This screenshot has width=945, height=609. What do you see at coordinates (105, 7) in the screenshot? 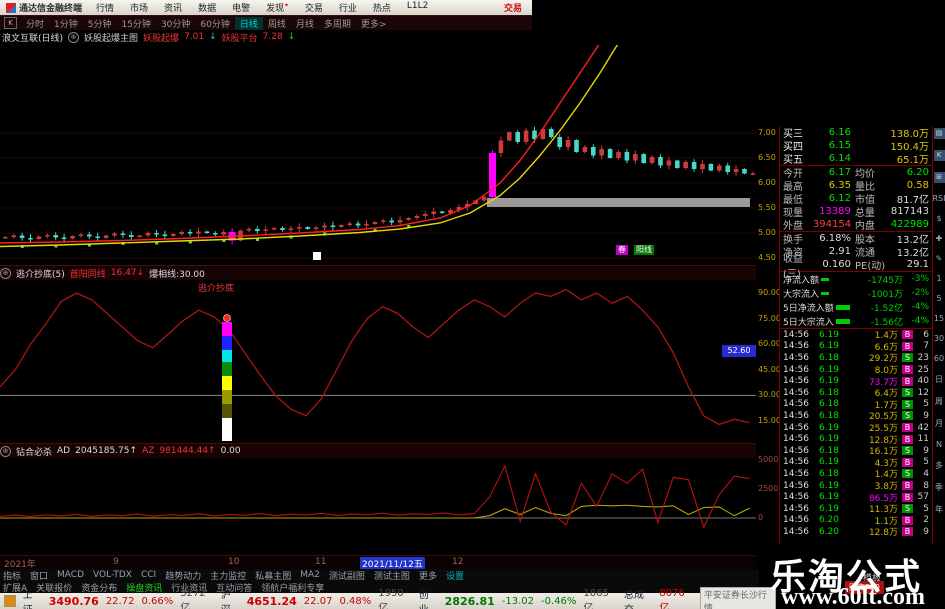
I see `menu-item: 行情` at bounding box center [105, 7].